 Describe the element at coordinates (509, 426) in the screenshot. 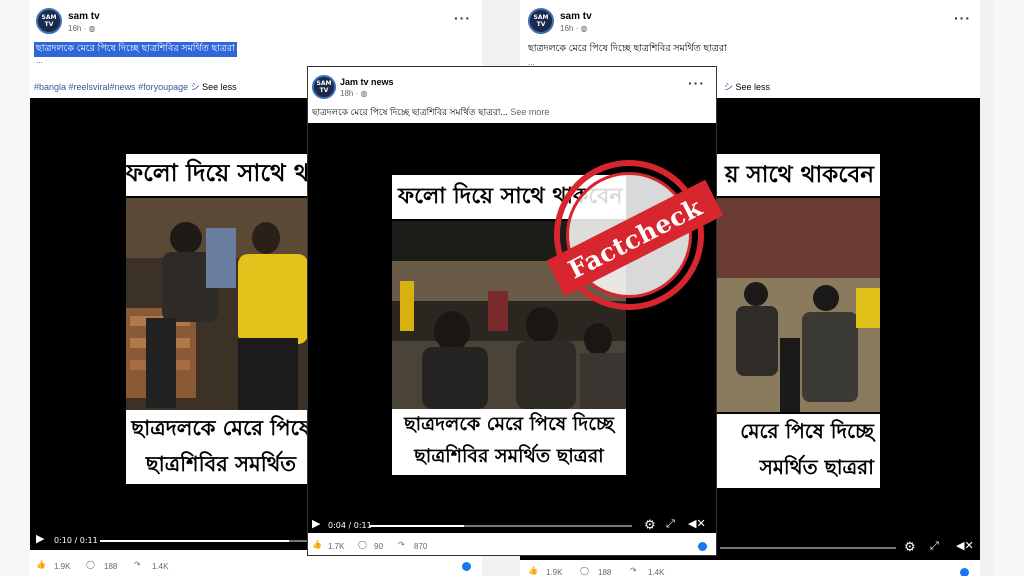

I see `video-banner-bottom-1: ছাত্রদলকে মেরে পিষে দিচ্ছে` at that location.